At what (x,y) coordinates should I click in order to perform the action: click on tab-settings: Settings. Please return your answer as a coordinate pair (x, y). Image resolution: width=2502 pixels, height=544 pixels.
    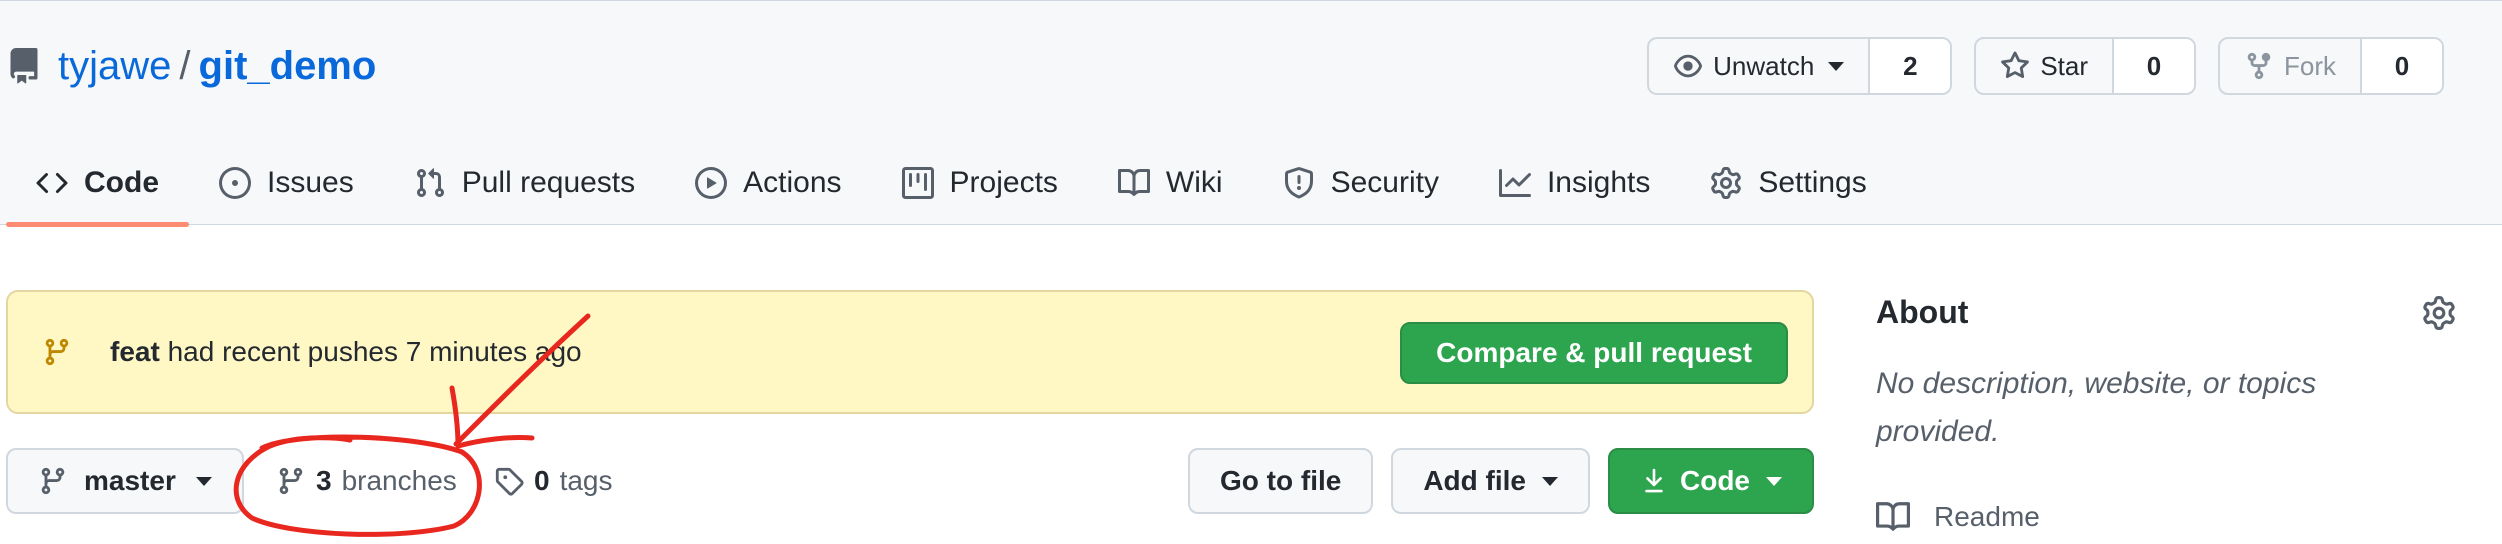
    Looking at the image, I should click on (1788, 183).